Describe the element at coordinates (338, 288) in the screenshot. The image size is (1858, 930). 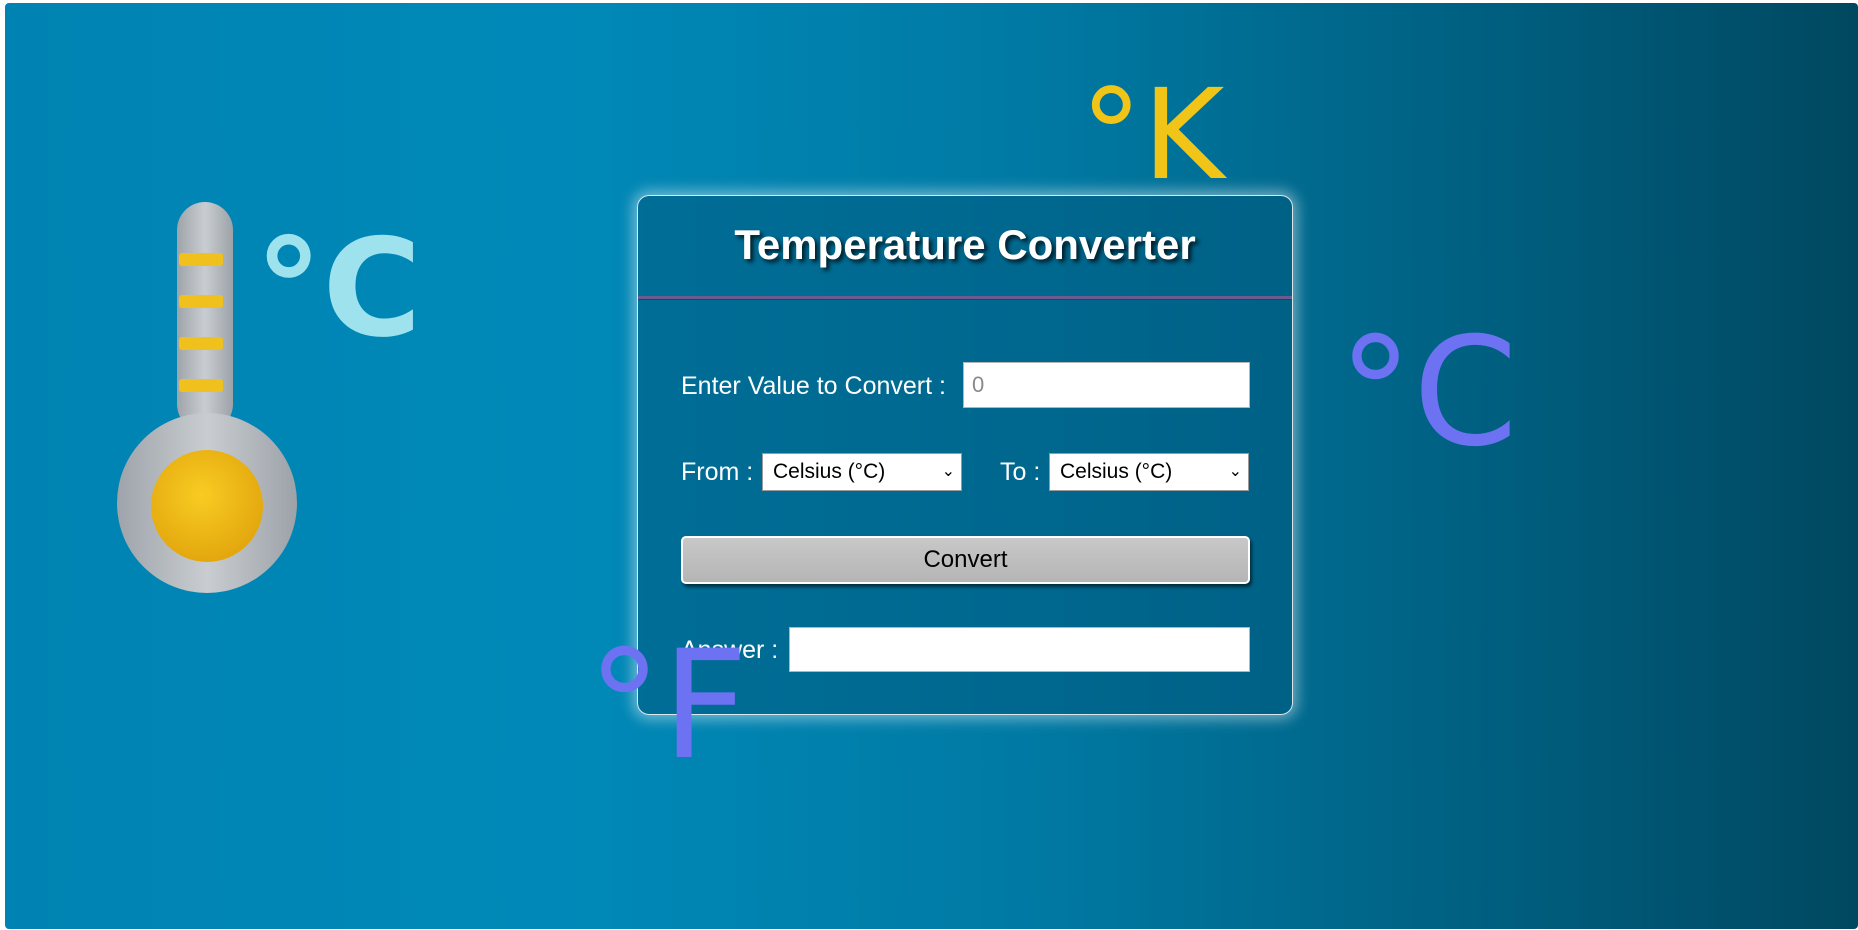
I see `celsius-symbol-decoration: °C` at that location.